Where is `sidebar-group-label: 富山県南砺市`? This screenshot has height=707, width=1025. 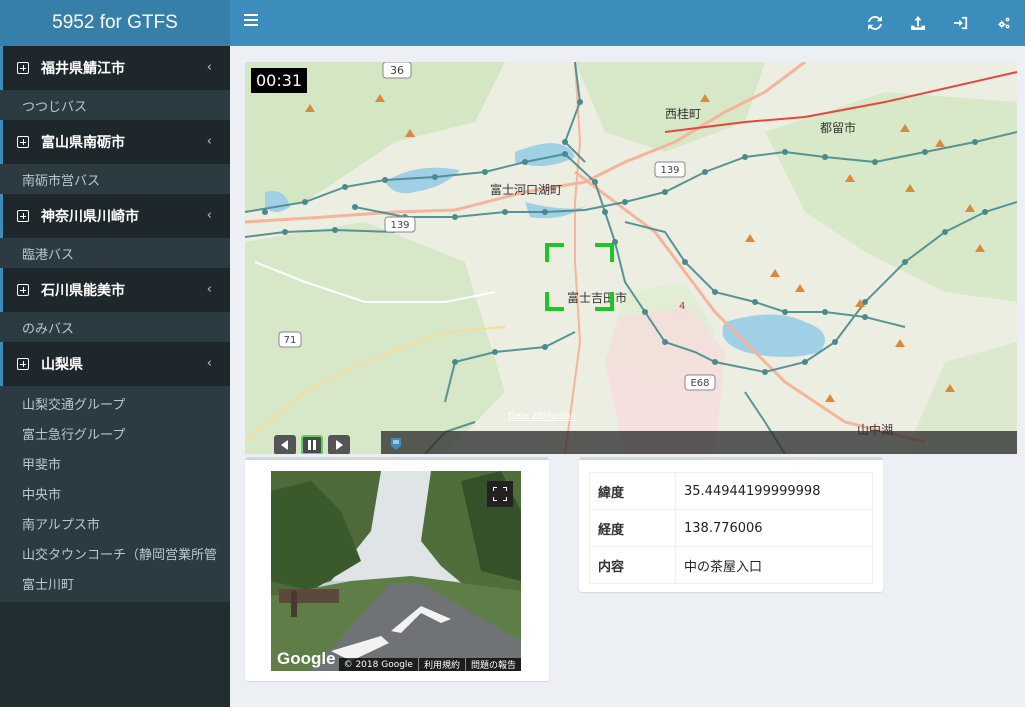 sidebar-group-label: 富山県南砺市 is located at coordinates (83, 143).